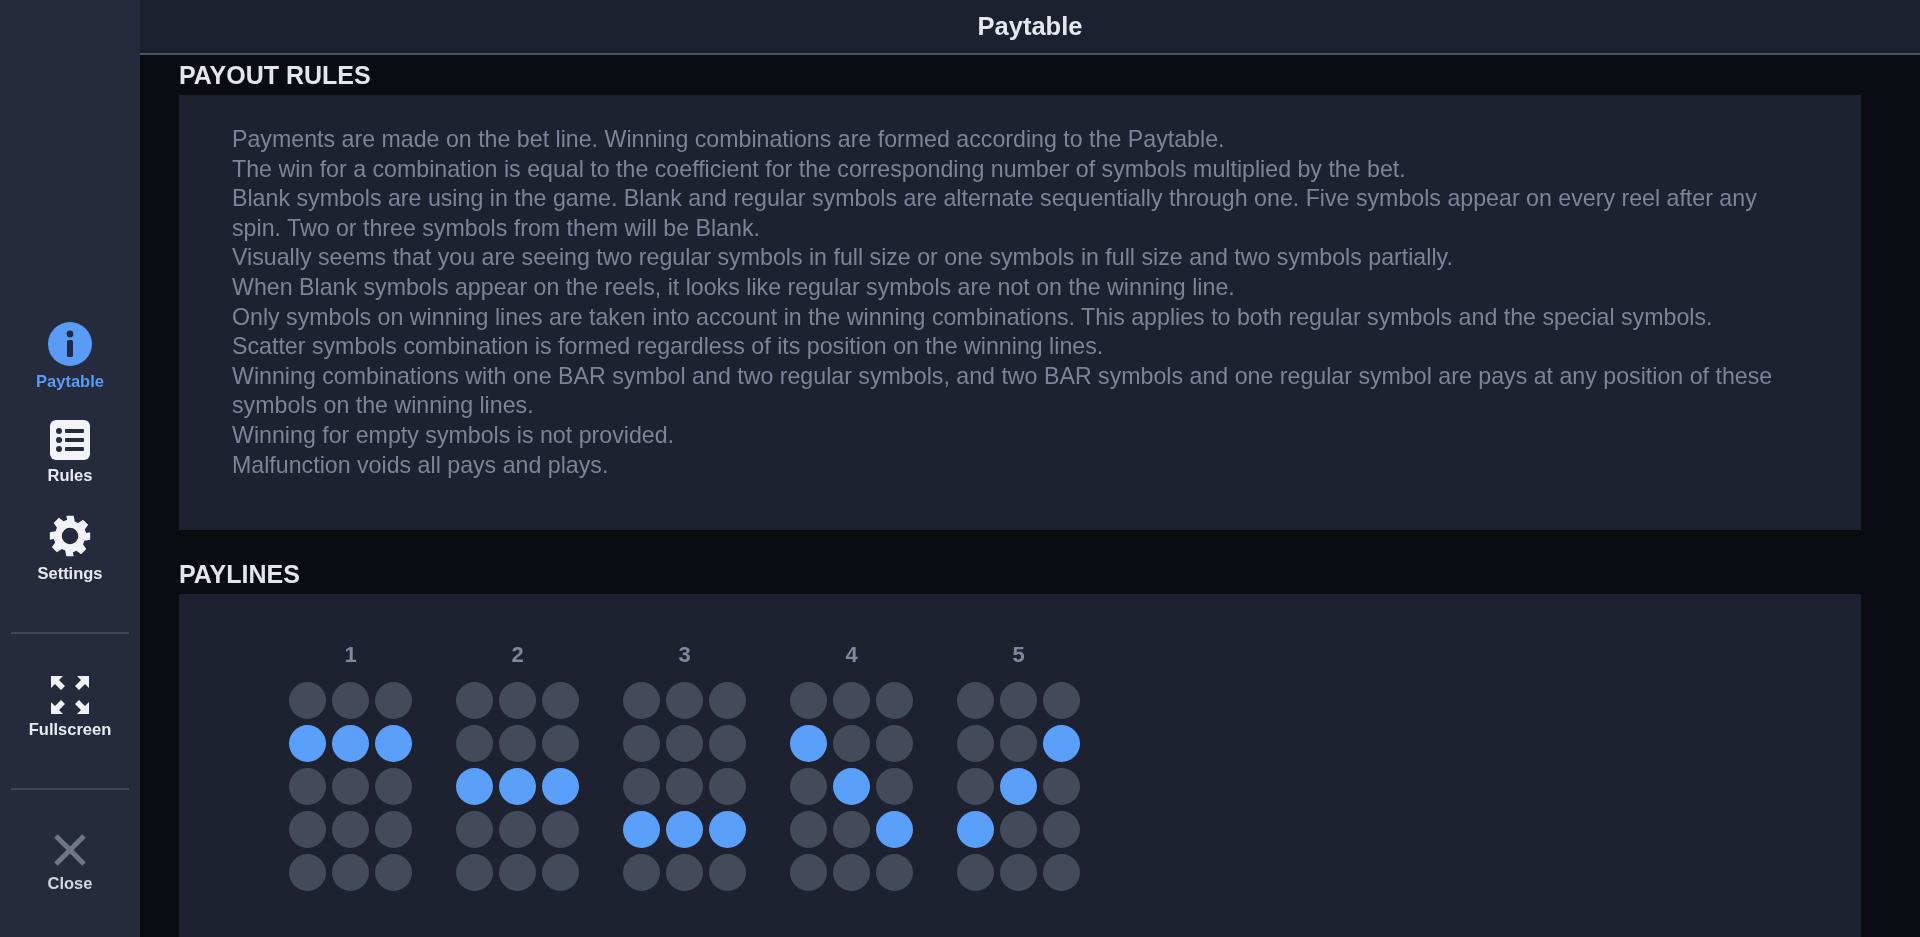 The width and height of the screenshot is (1920, 937). I want to click on rule-text: Scatter symbols combination is formed regardless of its position on the winning lines., so click(668, 347).